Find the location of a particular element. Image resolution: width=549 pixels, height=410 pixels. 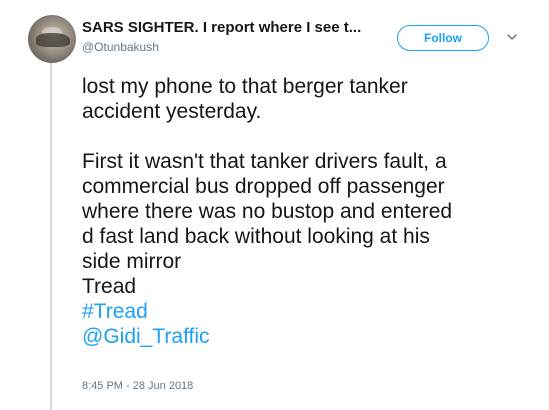

tweet-timestamp: 8:45 PM - 28 Jun 2018 is located at coordinates (137, 386).